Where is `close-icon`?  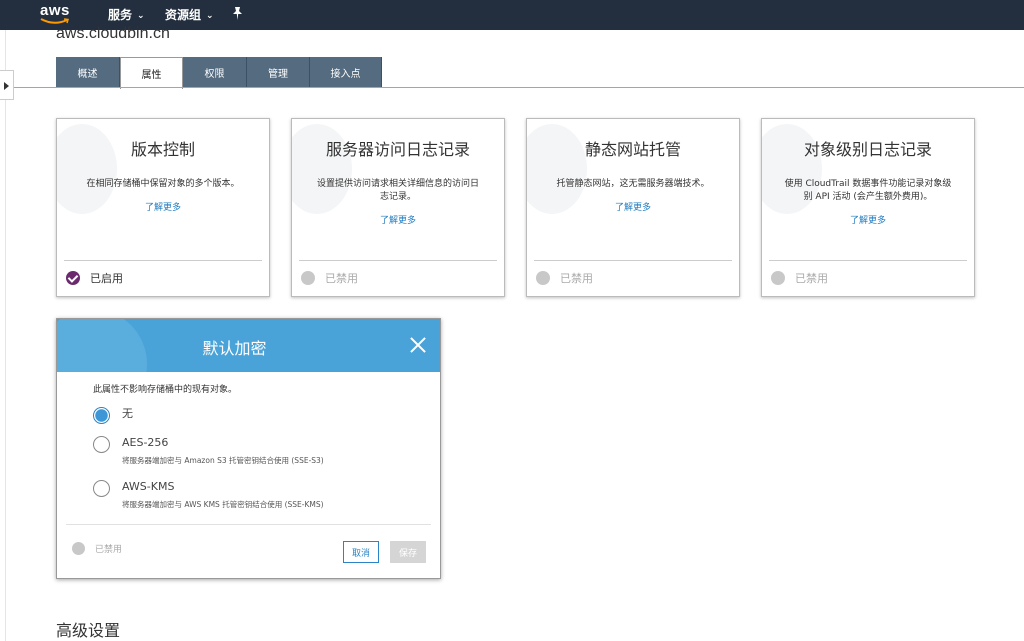
close-icon is located at coordinates (418, 345).